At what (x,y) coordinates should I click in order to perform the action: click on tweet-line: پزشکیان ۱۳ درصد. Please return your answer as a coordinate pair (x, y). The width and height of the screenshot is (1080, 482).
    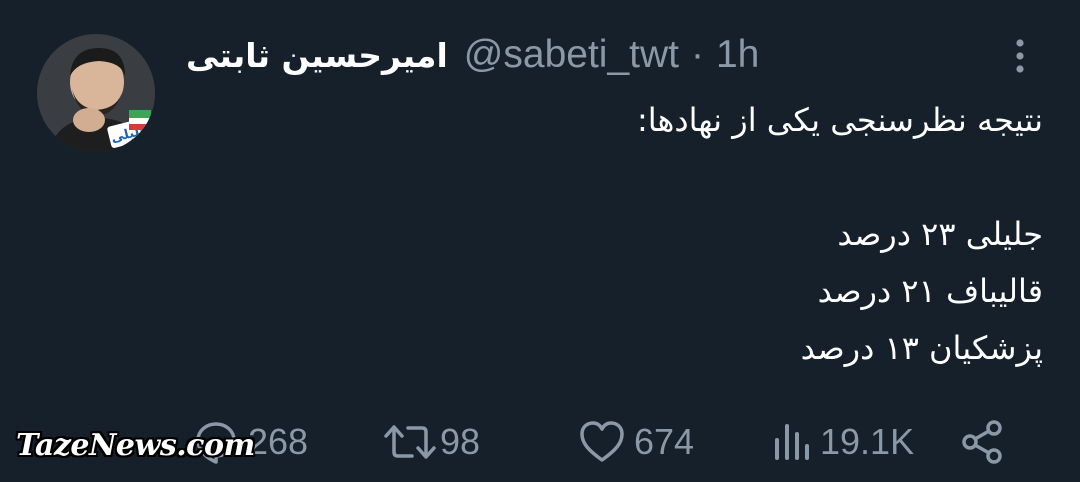
    Looking at the image, I should click on (921, 348).